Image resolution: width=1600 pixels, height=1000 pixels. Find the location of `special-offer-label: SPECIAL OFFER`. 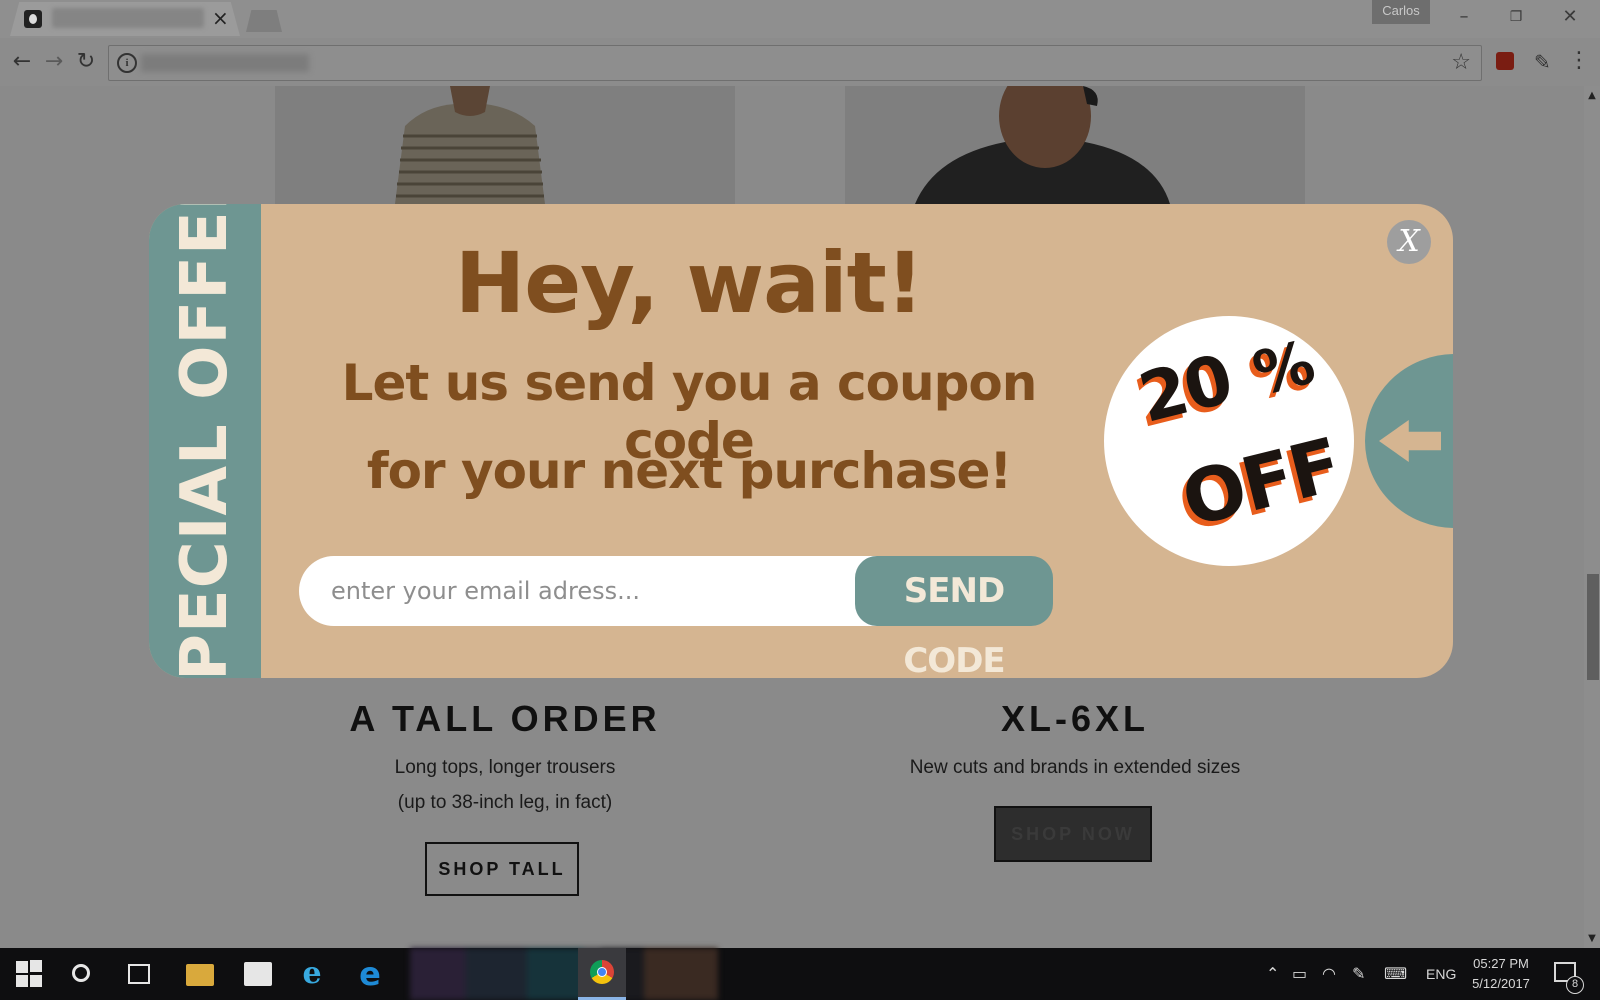

special-offer-label: SPECIAL OFFER is located at coordinates (205, 441).